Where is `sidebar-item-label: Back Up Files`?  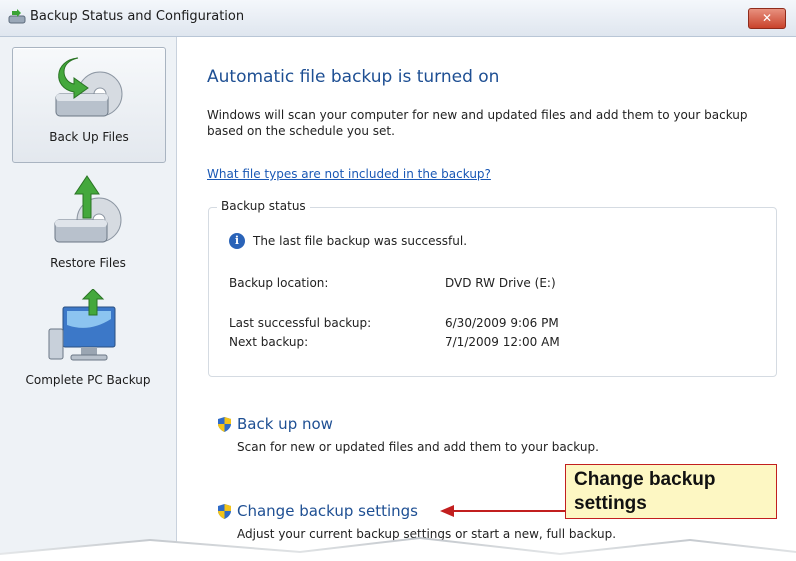 sidebar-item-label: Back Up Files is located at coordinates (89, 137).